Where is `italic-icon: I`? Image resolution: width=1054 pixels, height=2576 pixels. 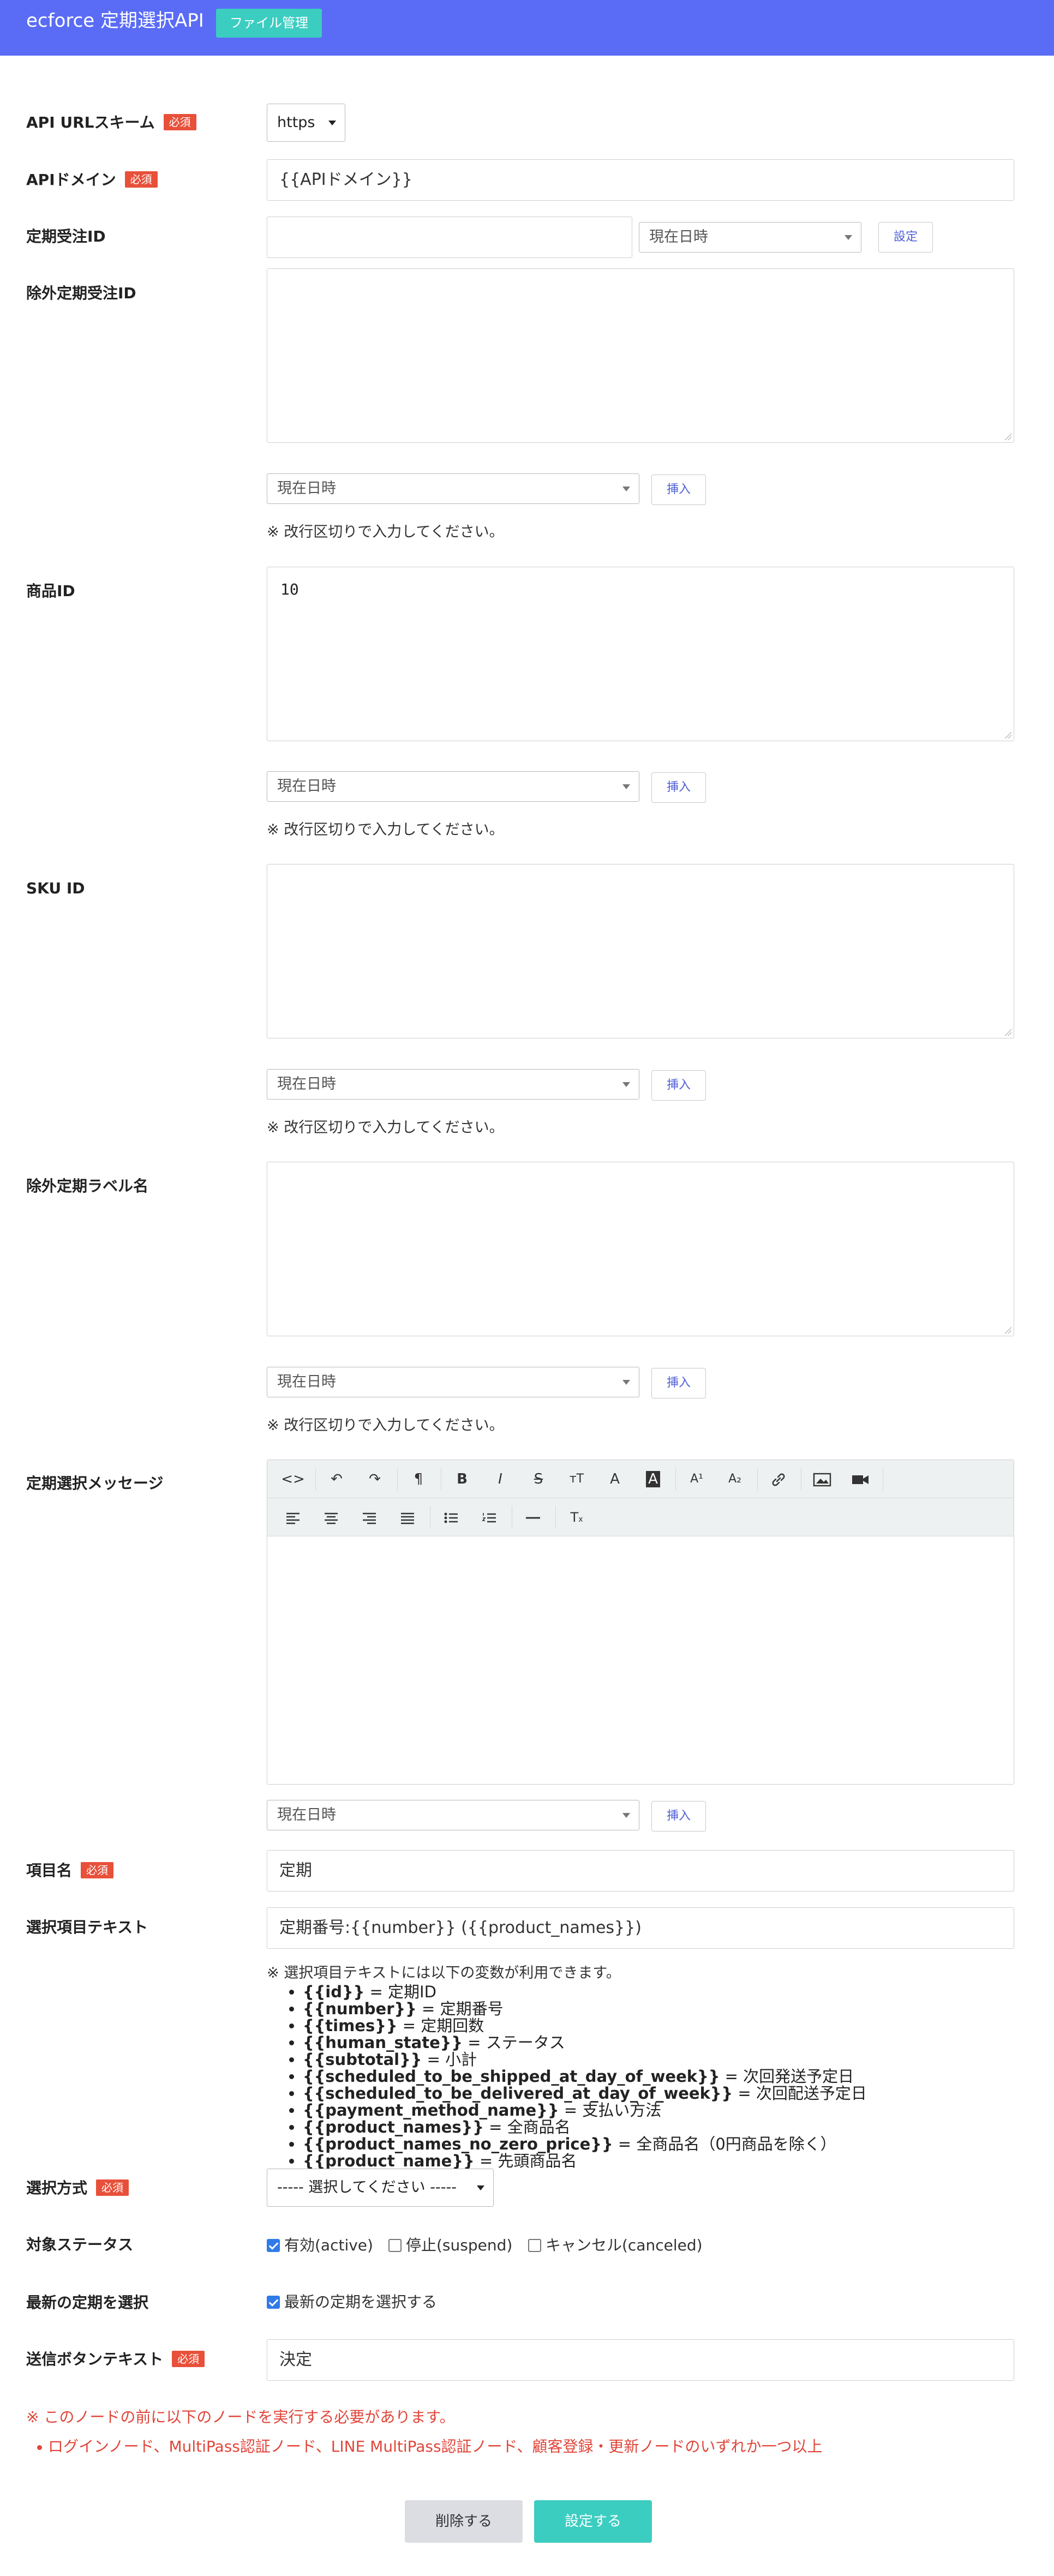 italic-icon: I is located at coordinates (500, 1479).